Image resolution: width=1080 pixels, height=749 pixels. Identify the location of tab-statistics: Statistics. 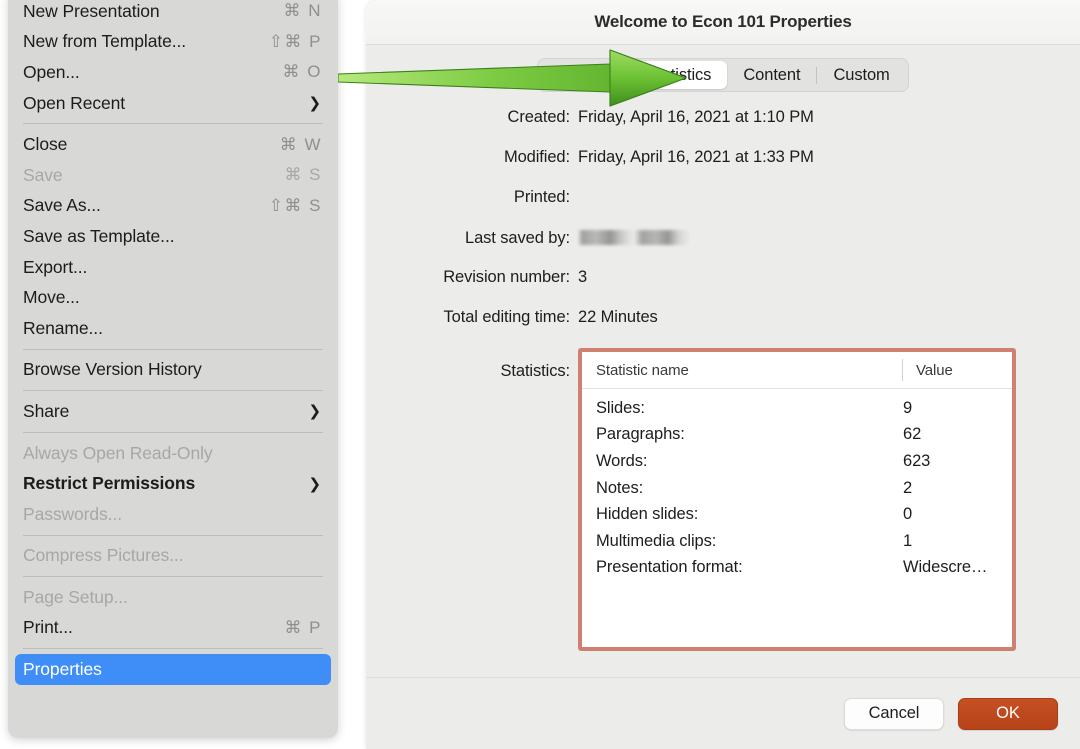
(679, 75).